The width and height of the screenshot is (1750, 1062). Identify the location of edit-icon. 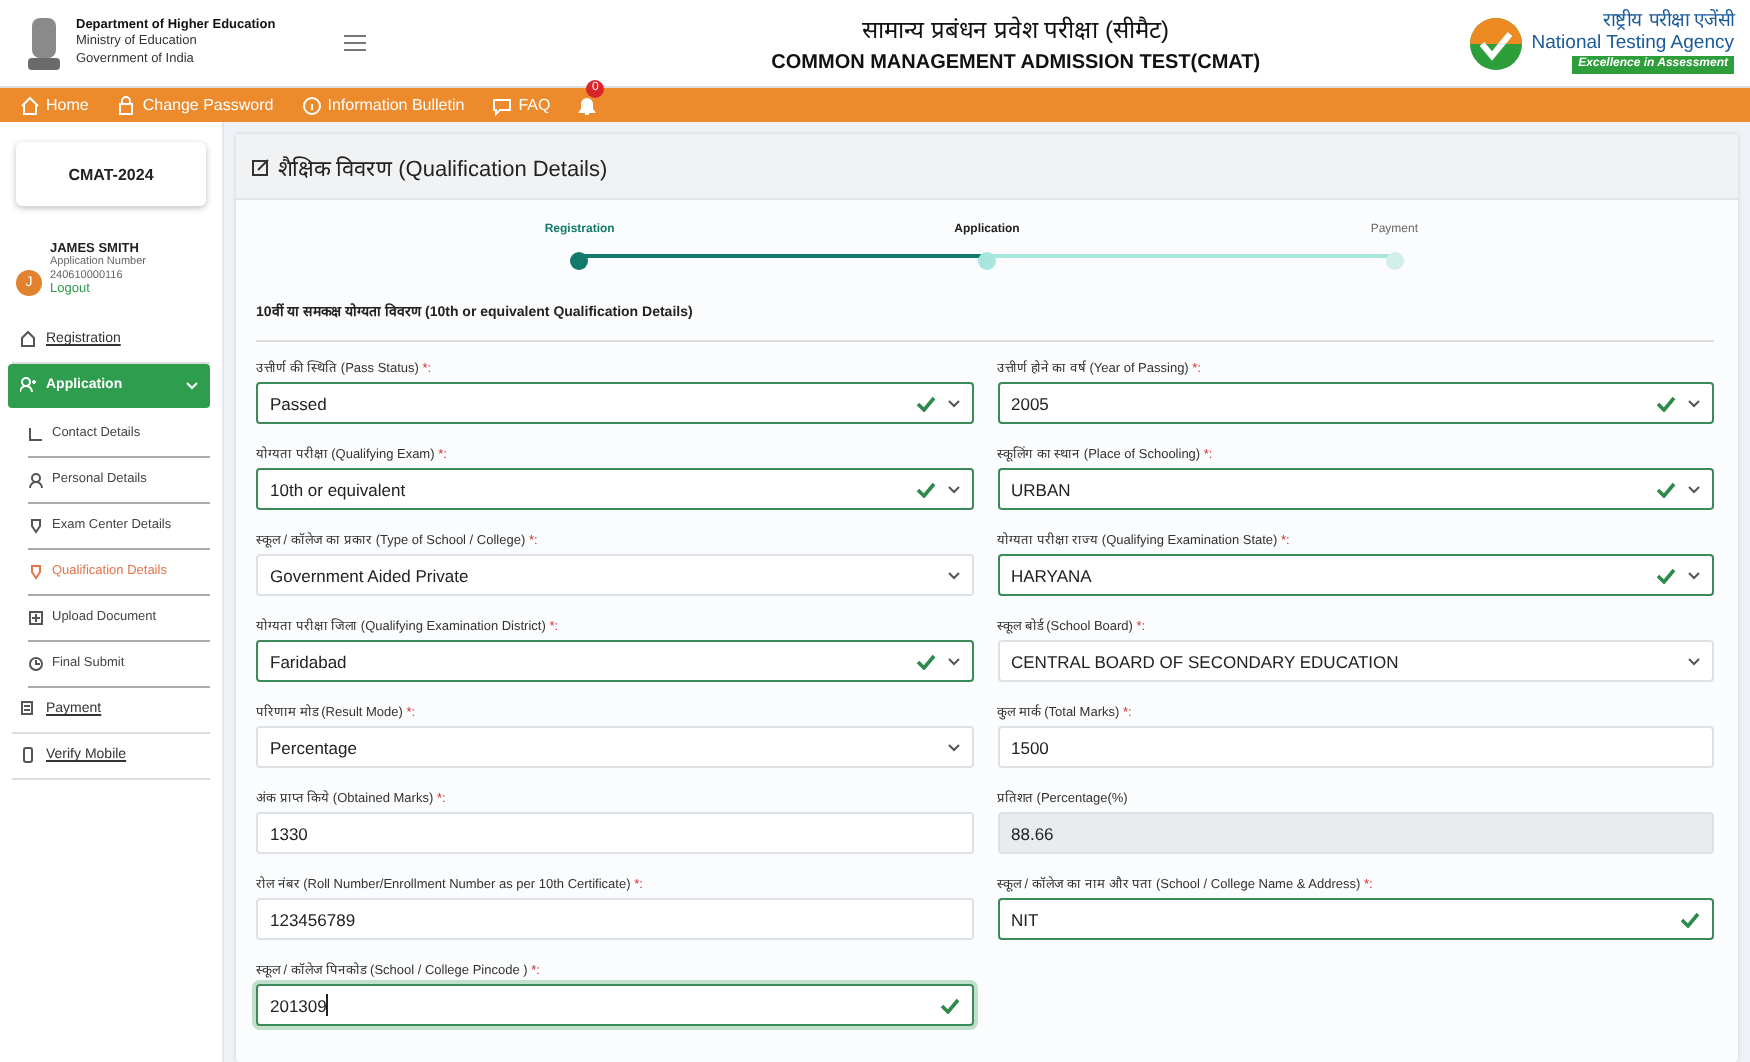
(261, 166).